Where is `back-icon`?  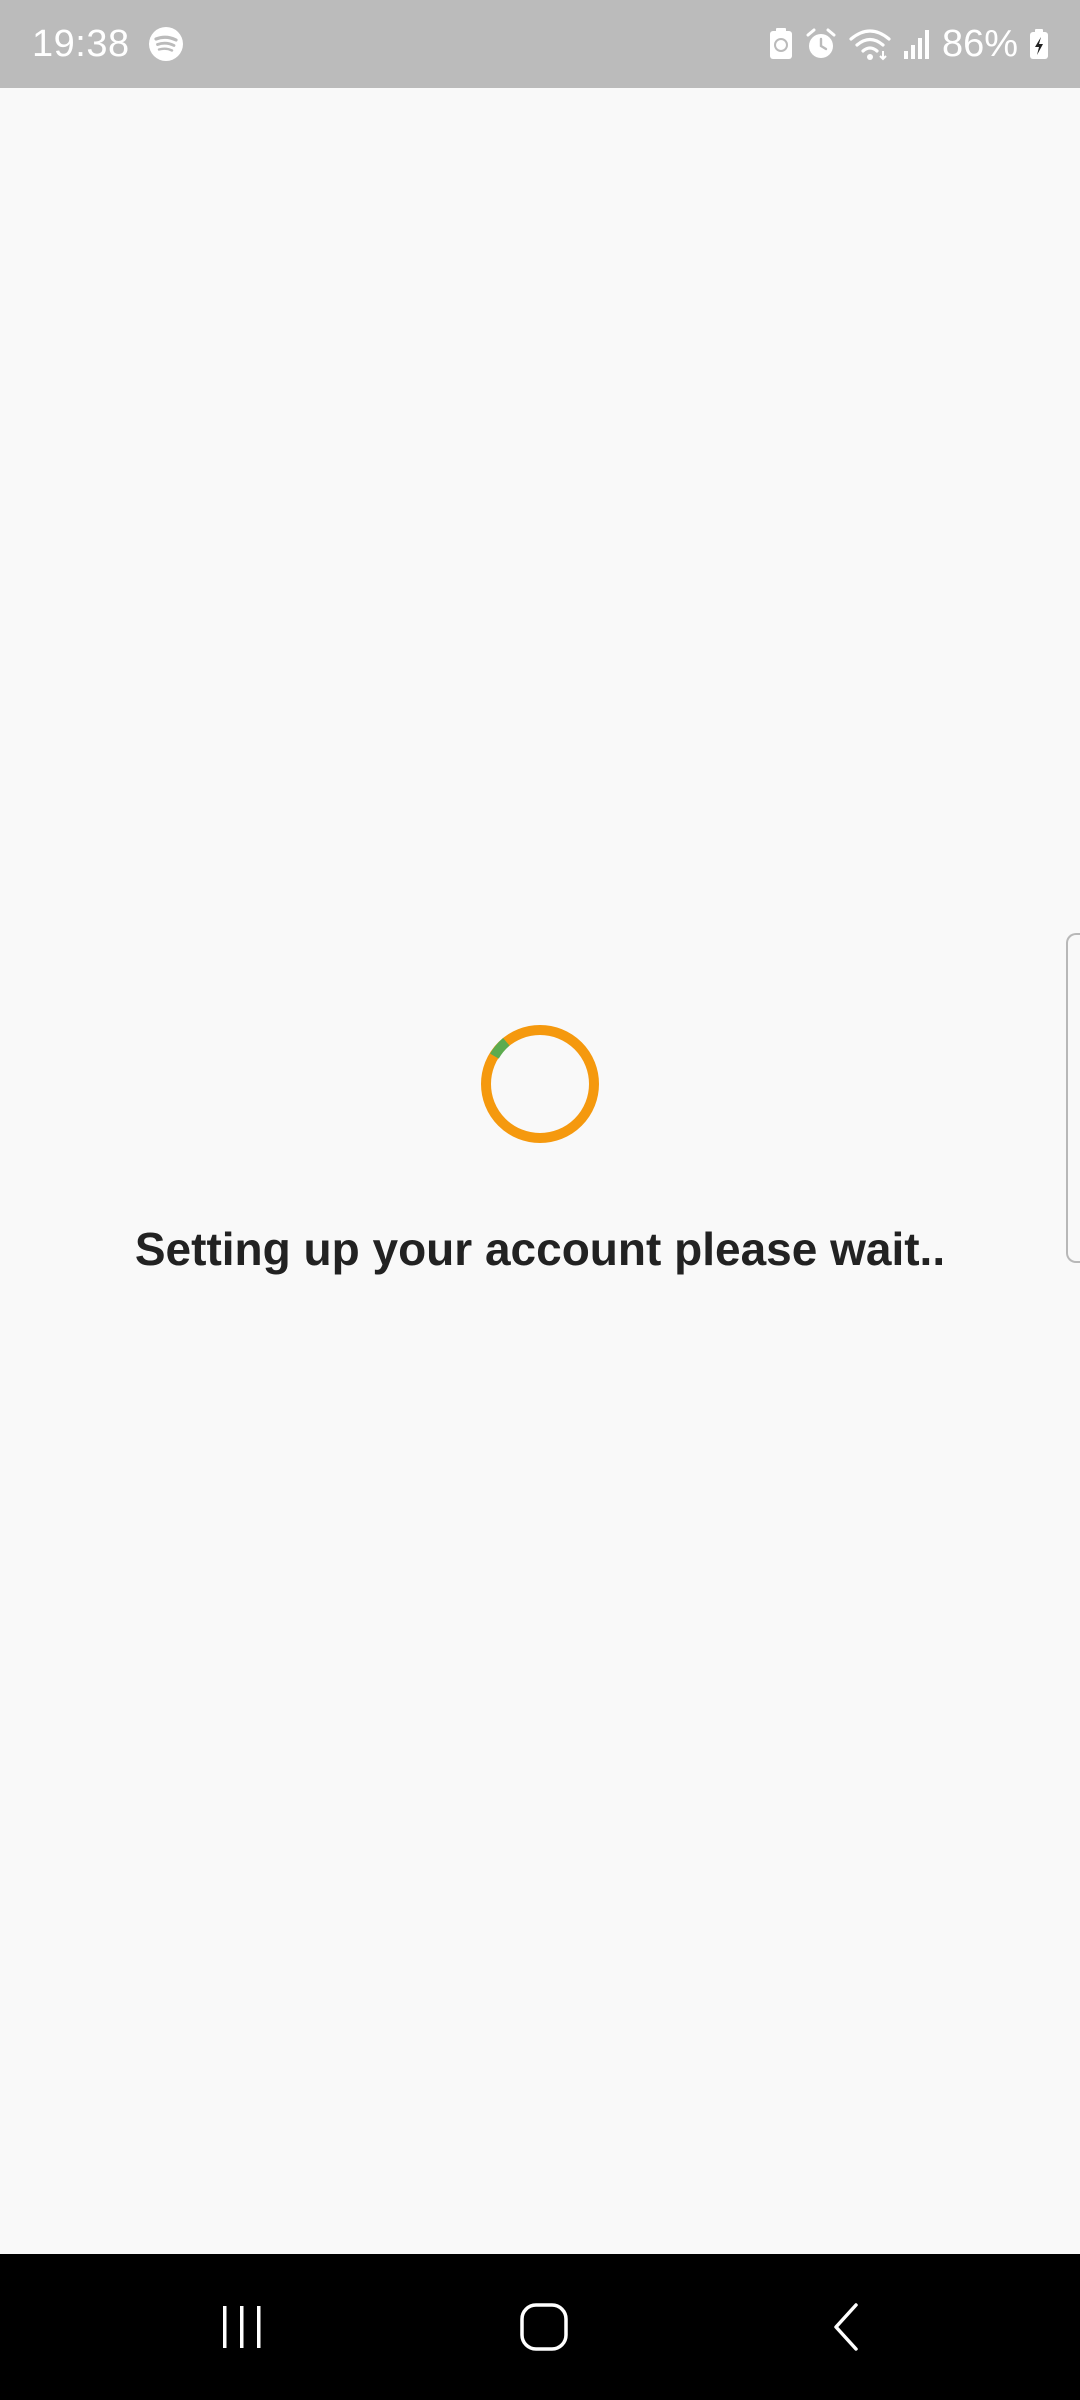 back-icon is located at coordinates (846, 2327).